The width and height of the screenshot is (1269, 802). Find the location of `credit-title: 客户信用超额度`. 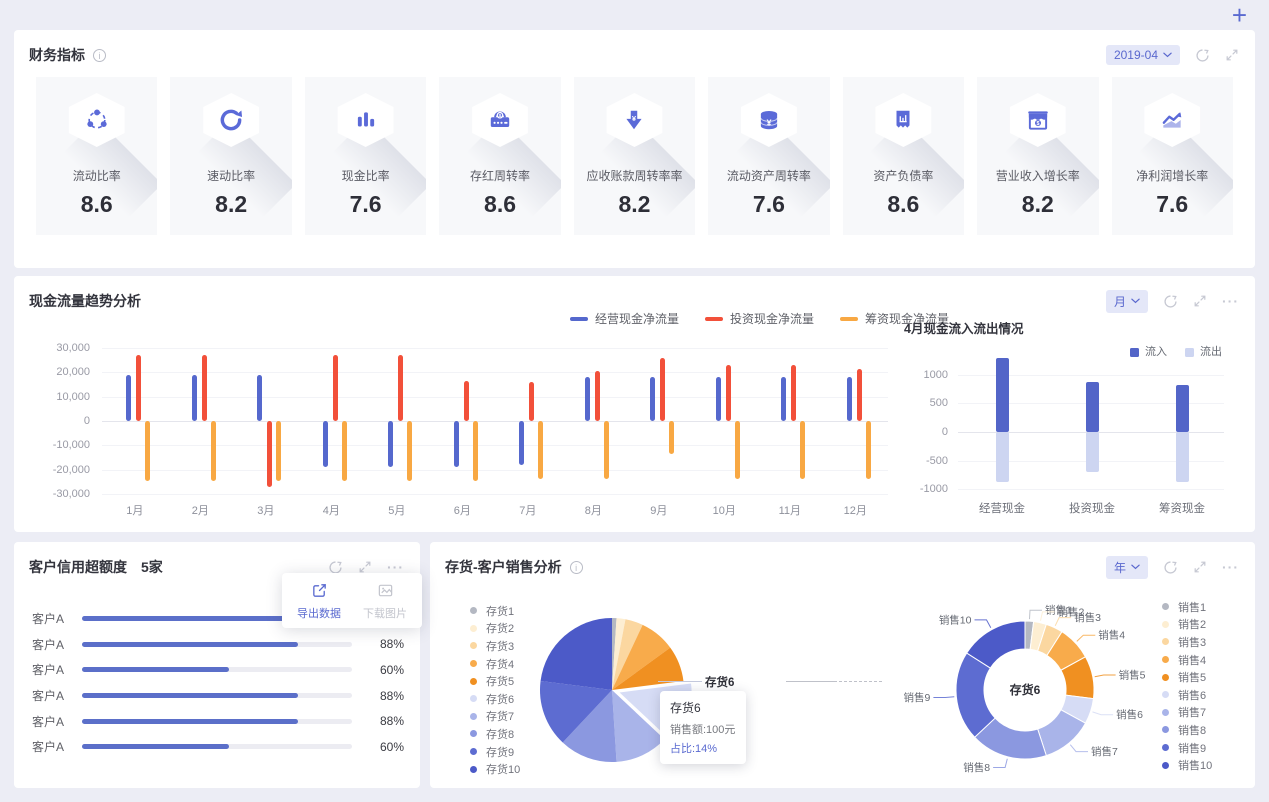

credit-title: 客户信用超额度 is located at coordinates (78, 567).